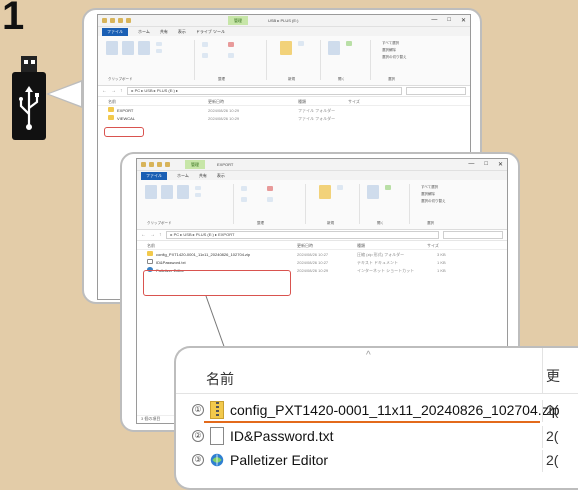 The image size is (578, 490). Describe the element at coordinates (368, 355) in the screenshot. I see `sort-caret-icon: ^` at that location.